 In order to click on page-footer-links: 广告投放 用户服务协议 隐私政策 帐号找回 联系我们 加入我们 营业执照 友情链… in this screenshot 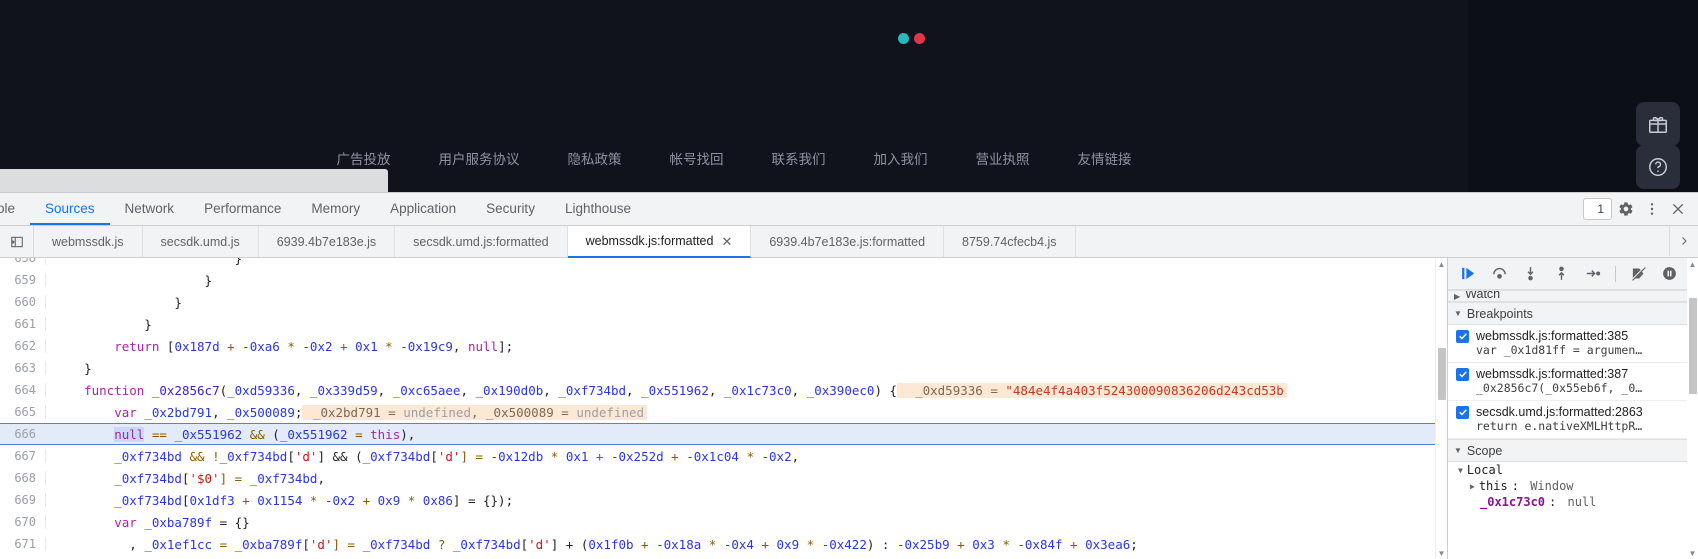, I will do `click(734, 158)`.